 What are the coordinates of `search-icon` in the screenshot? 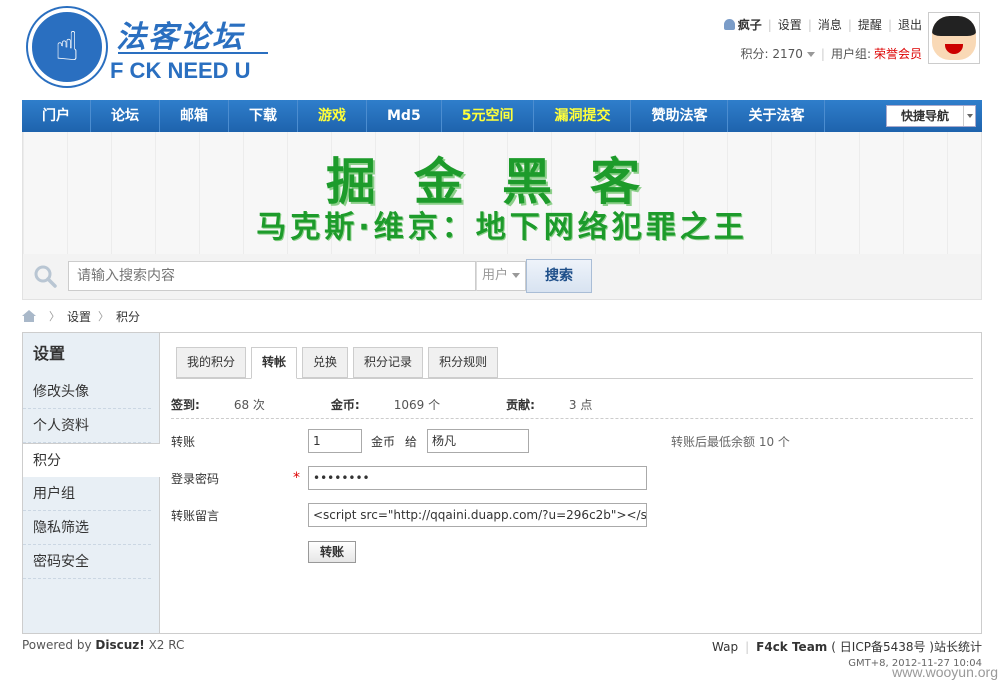 It's located at (45, 276).